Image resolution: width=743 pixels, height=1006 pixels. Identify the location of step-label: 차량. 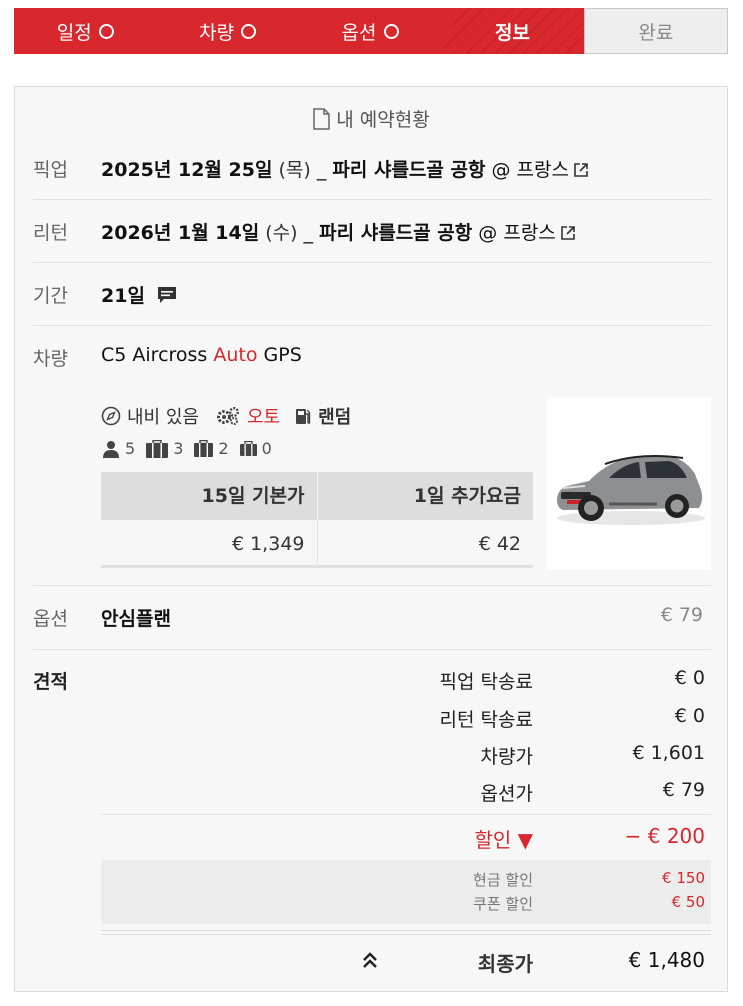
(217, 32).